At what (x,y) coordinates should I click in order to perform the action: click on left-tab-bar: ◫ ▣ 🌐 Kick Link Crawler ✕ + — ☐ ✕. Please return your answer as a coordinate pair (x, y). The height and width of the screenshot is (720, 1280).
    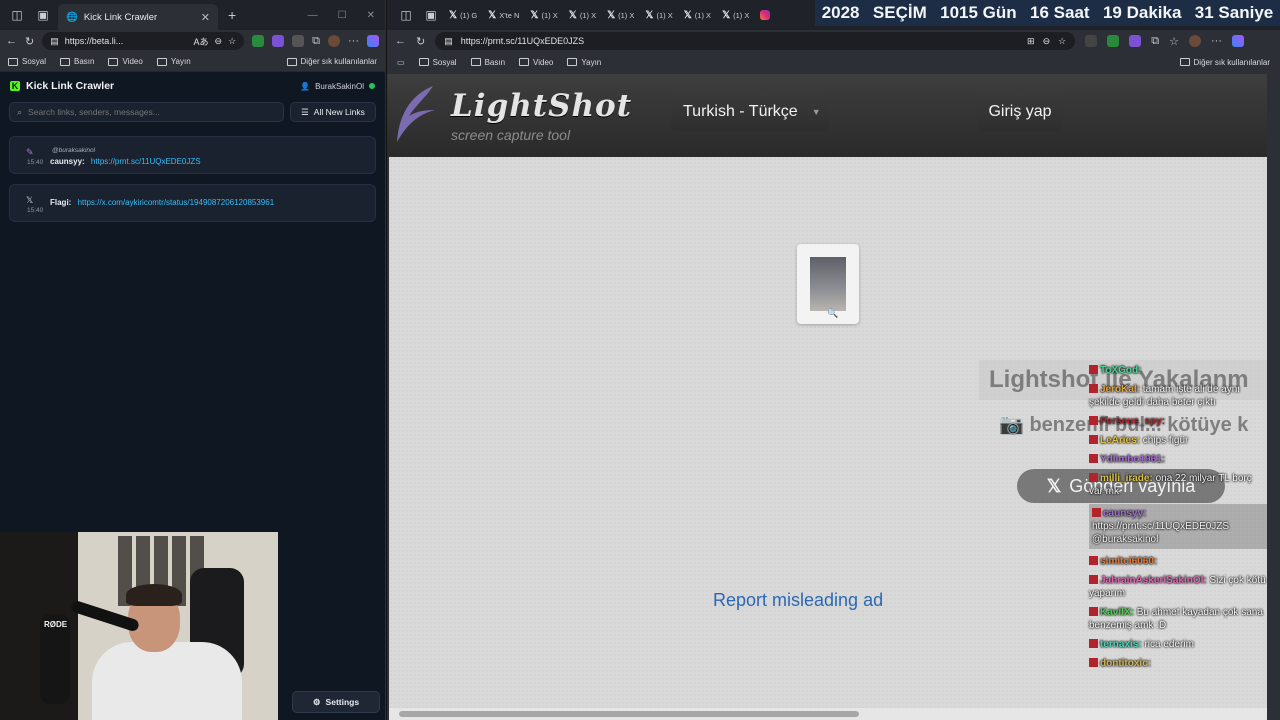
    Looking at the image, I should click on (192, 15).